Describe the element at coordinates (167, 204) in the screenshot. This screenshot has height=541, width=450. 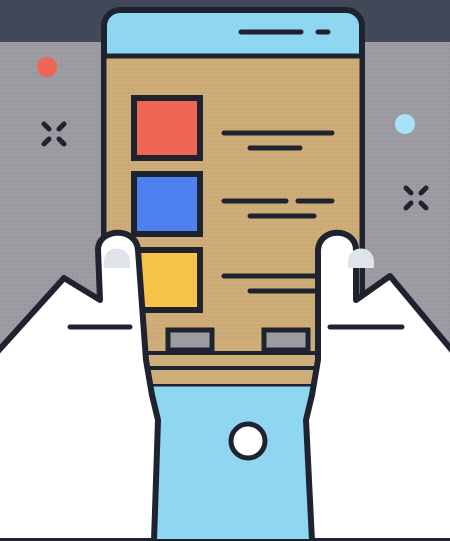
I see `blue-square-icon` at that location.